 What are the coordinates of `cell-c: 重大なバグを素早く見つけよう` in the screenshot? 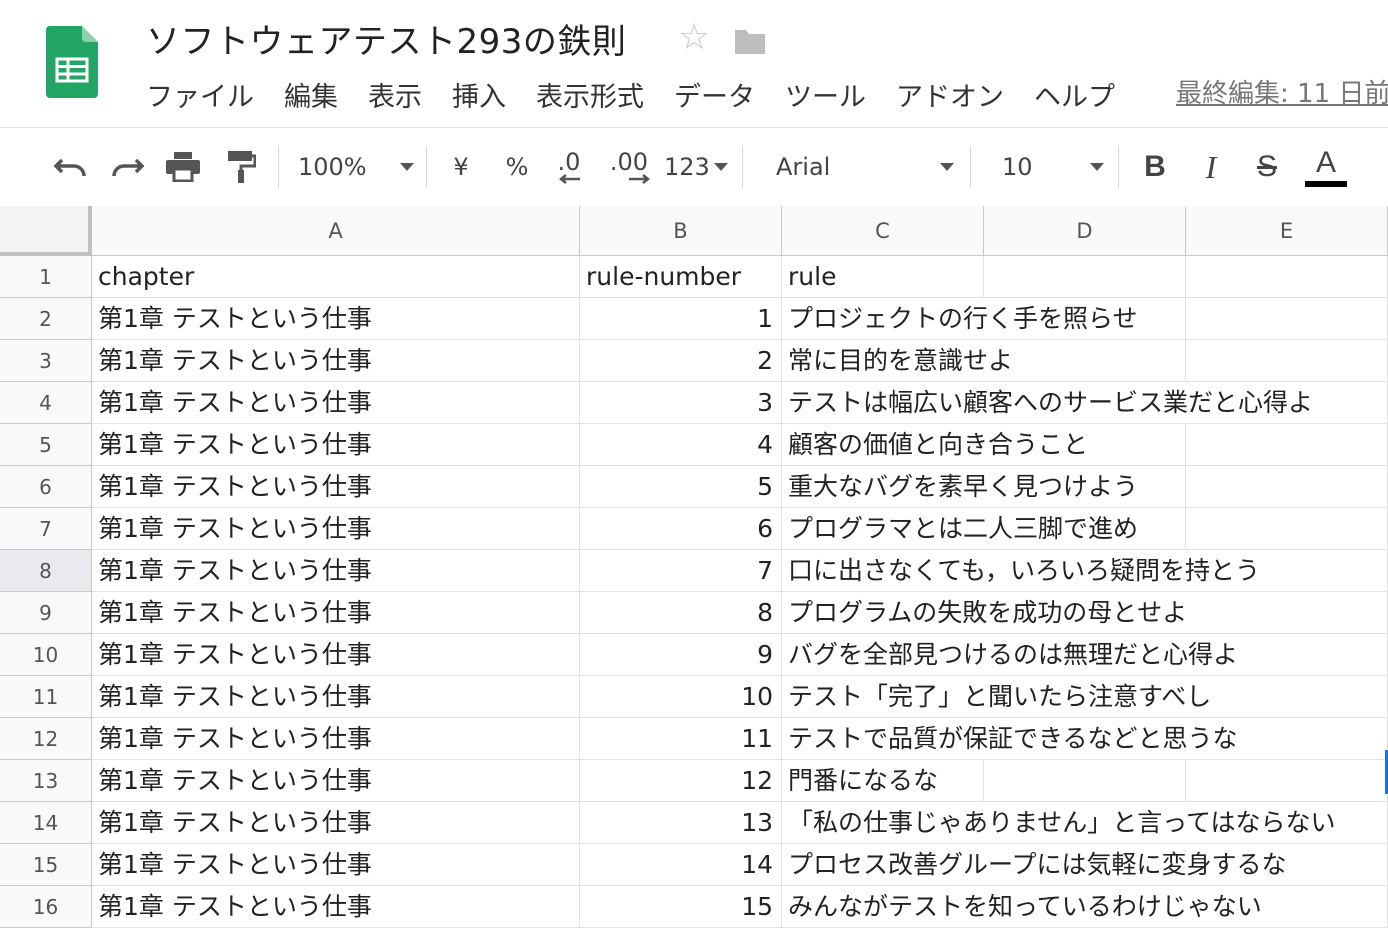 It's located at (960, 487).